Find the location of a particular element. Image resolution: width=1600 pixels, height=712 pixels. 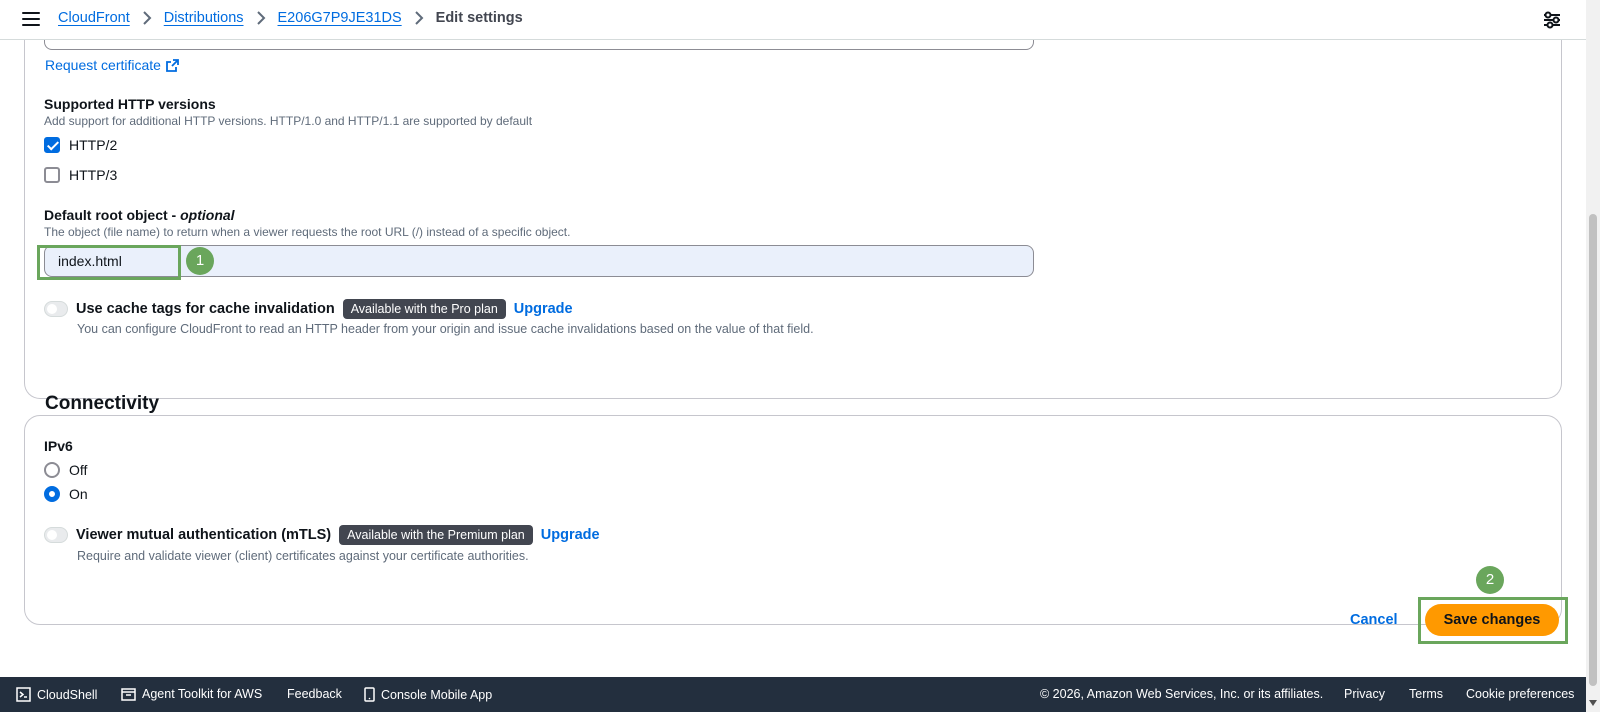

http2-checkbox is located at coordinates (52, 145).